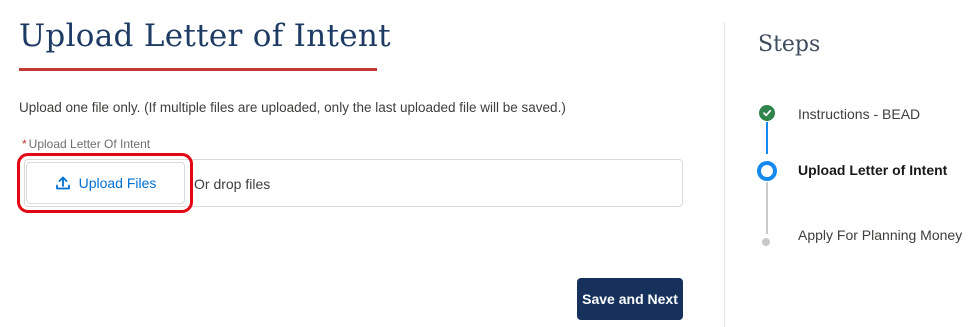  Describe the element at coordinates (767, 113) in the screenshot. I see `step-complete-check-icon` at that location.